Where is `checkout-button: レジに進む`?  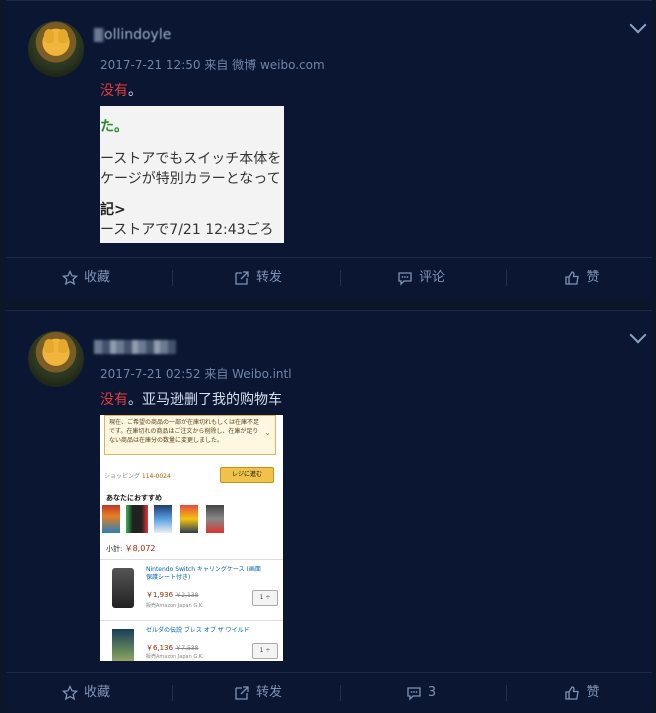 checkout-button: レジに進む is located at coordinates (247, 475).